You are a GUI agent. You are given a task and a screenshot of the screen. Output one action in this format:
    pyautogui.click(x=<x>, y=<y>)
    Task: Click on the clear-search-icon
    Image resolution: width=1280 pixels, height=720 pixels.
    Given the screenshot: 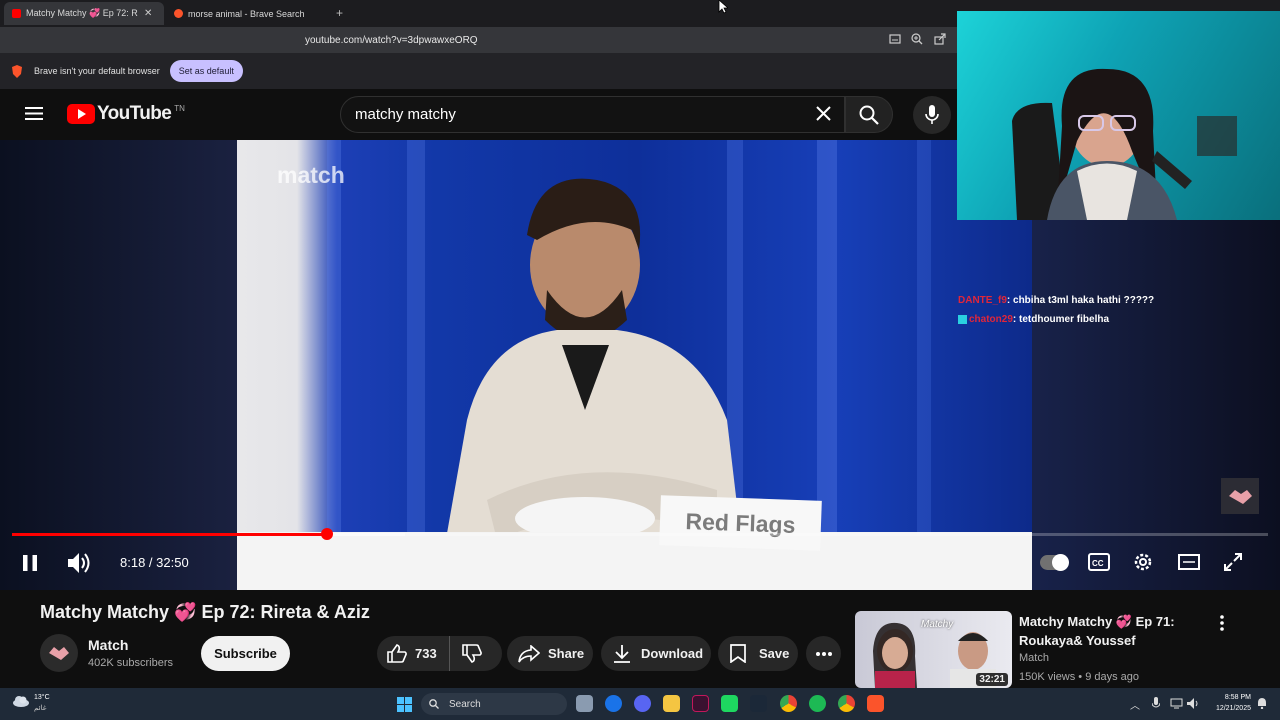 What is the action you would take?
    pyautogui.click(x=823, y=113)
    